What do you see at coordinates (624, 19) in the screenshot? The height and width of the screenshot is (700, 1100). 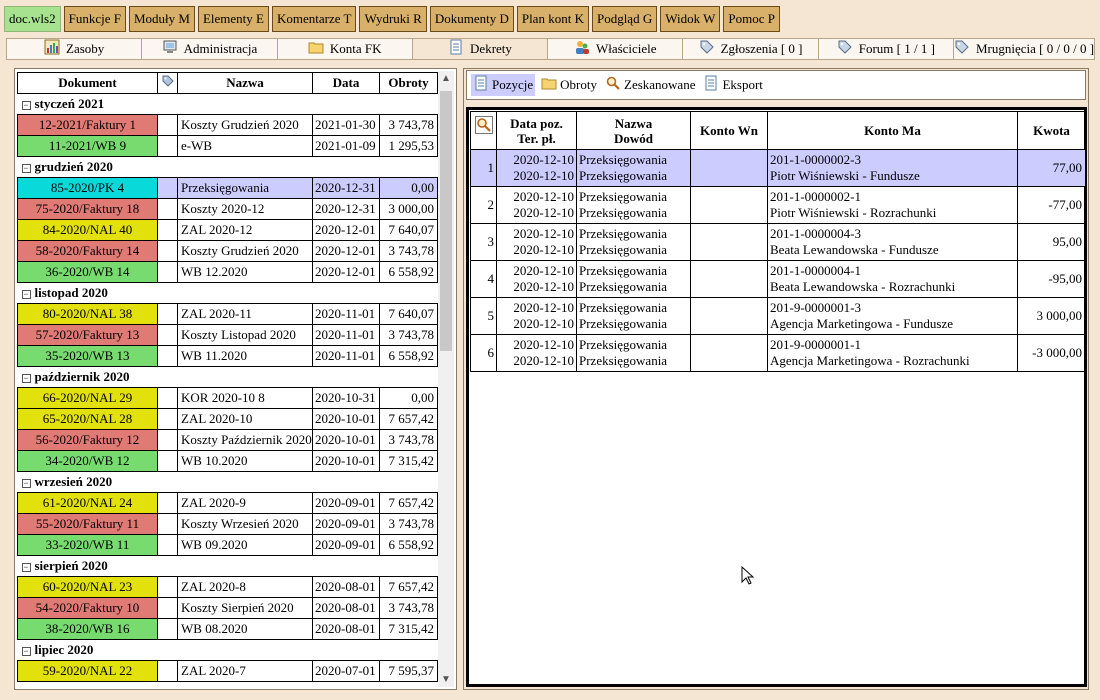 I see `menu-item-8: Podgląd G` at bounding box center [624, 19].